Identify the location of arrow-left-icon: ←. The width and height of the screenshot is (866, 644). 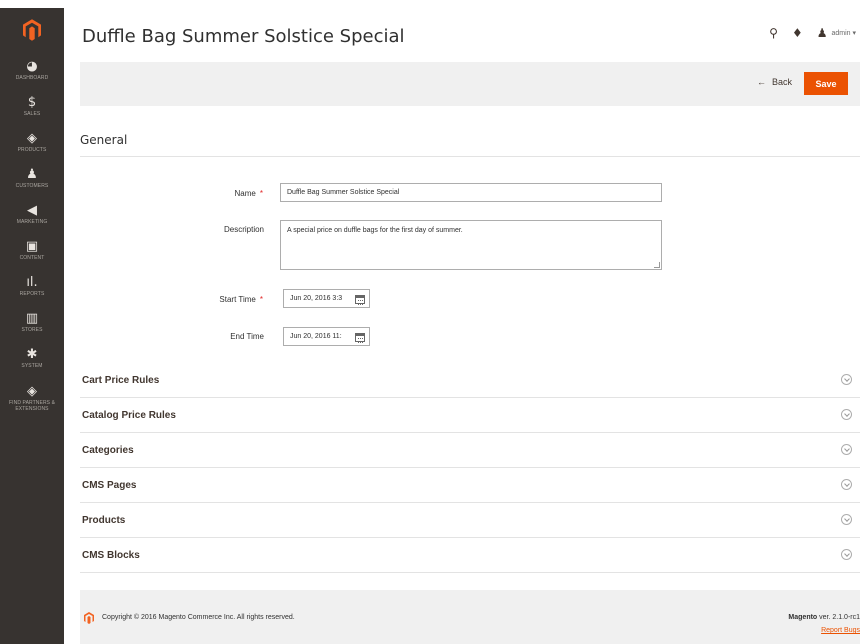
(761, 82).